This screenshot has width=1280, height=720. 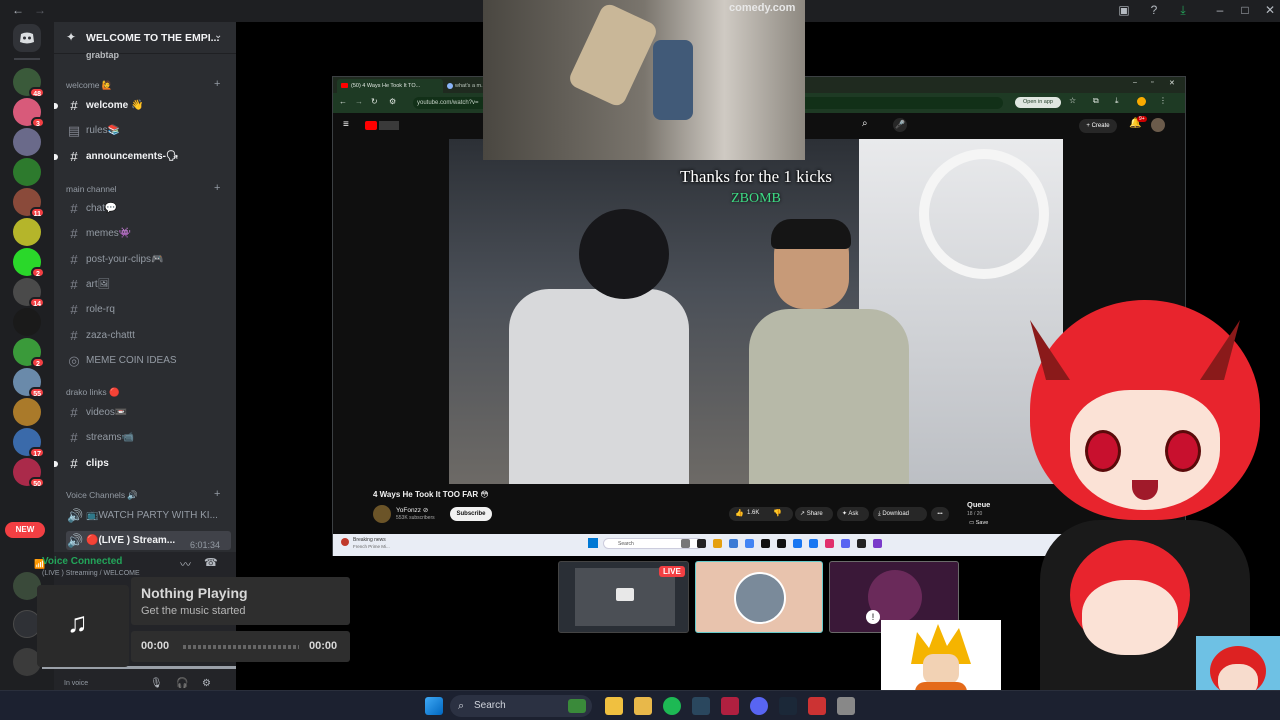 I want to click on channel-item: # post-your-clips🎮, so click(x=148, y=259).